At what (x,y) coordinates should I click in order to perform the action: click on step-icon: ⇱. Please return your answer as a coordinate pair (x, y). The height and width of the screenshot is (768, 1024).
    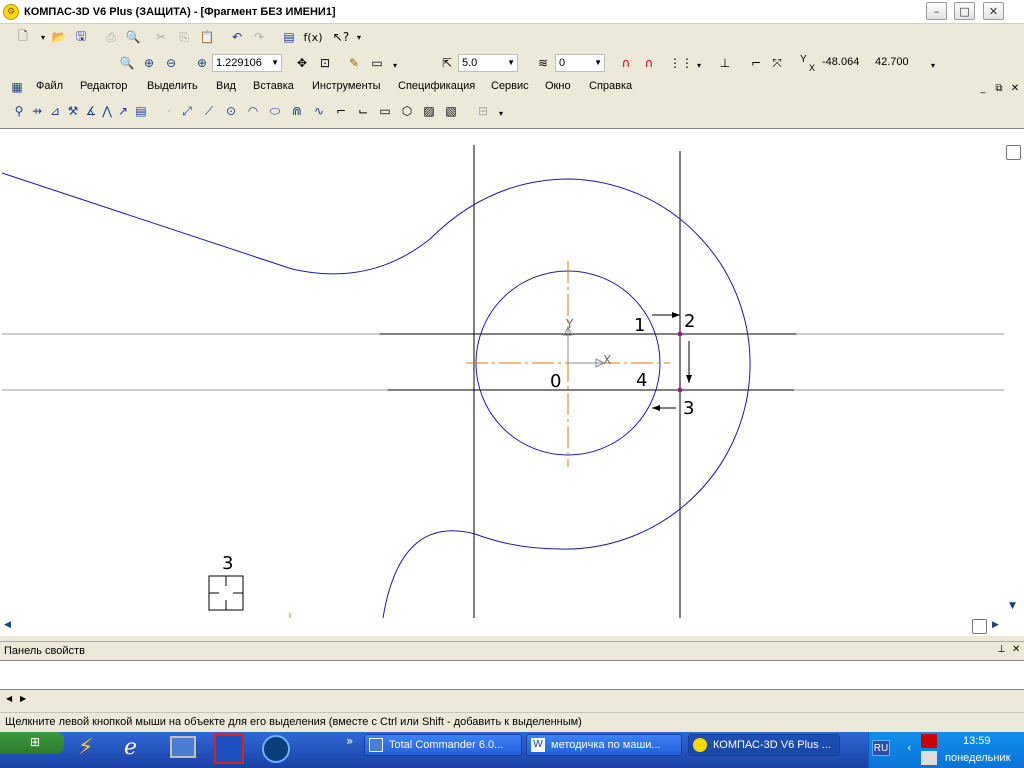
    Looking at the image, I should click on (447, 63).